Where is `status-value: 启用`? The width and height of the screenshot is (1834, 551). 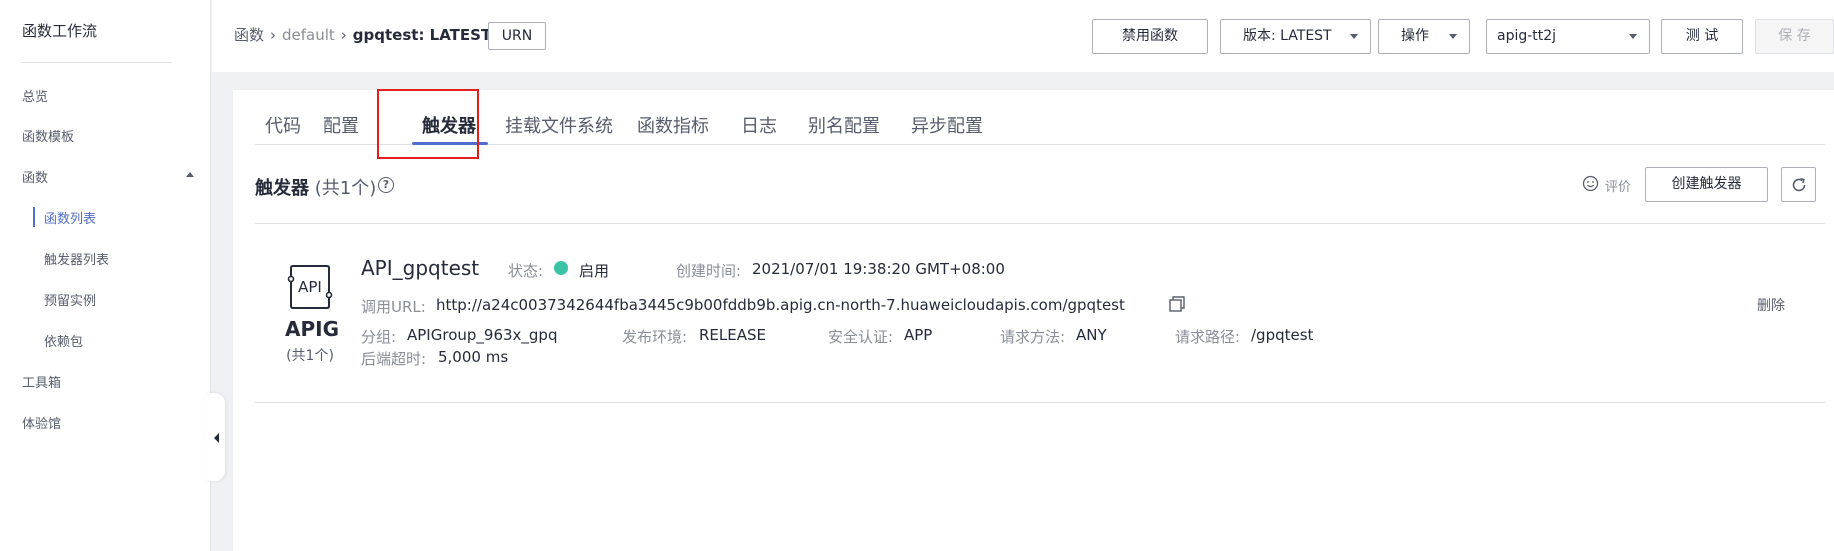
status-value: 启用 is located at coordinates (594, 271).